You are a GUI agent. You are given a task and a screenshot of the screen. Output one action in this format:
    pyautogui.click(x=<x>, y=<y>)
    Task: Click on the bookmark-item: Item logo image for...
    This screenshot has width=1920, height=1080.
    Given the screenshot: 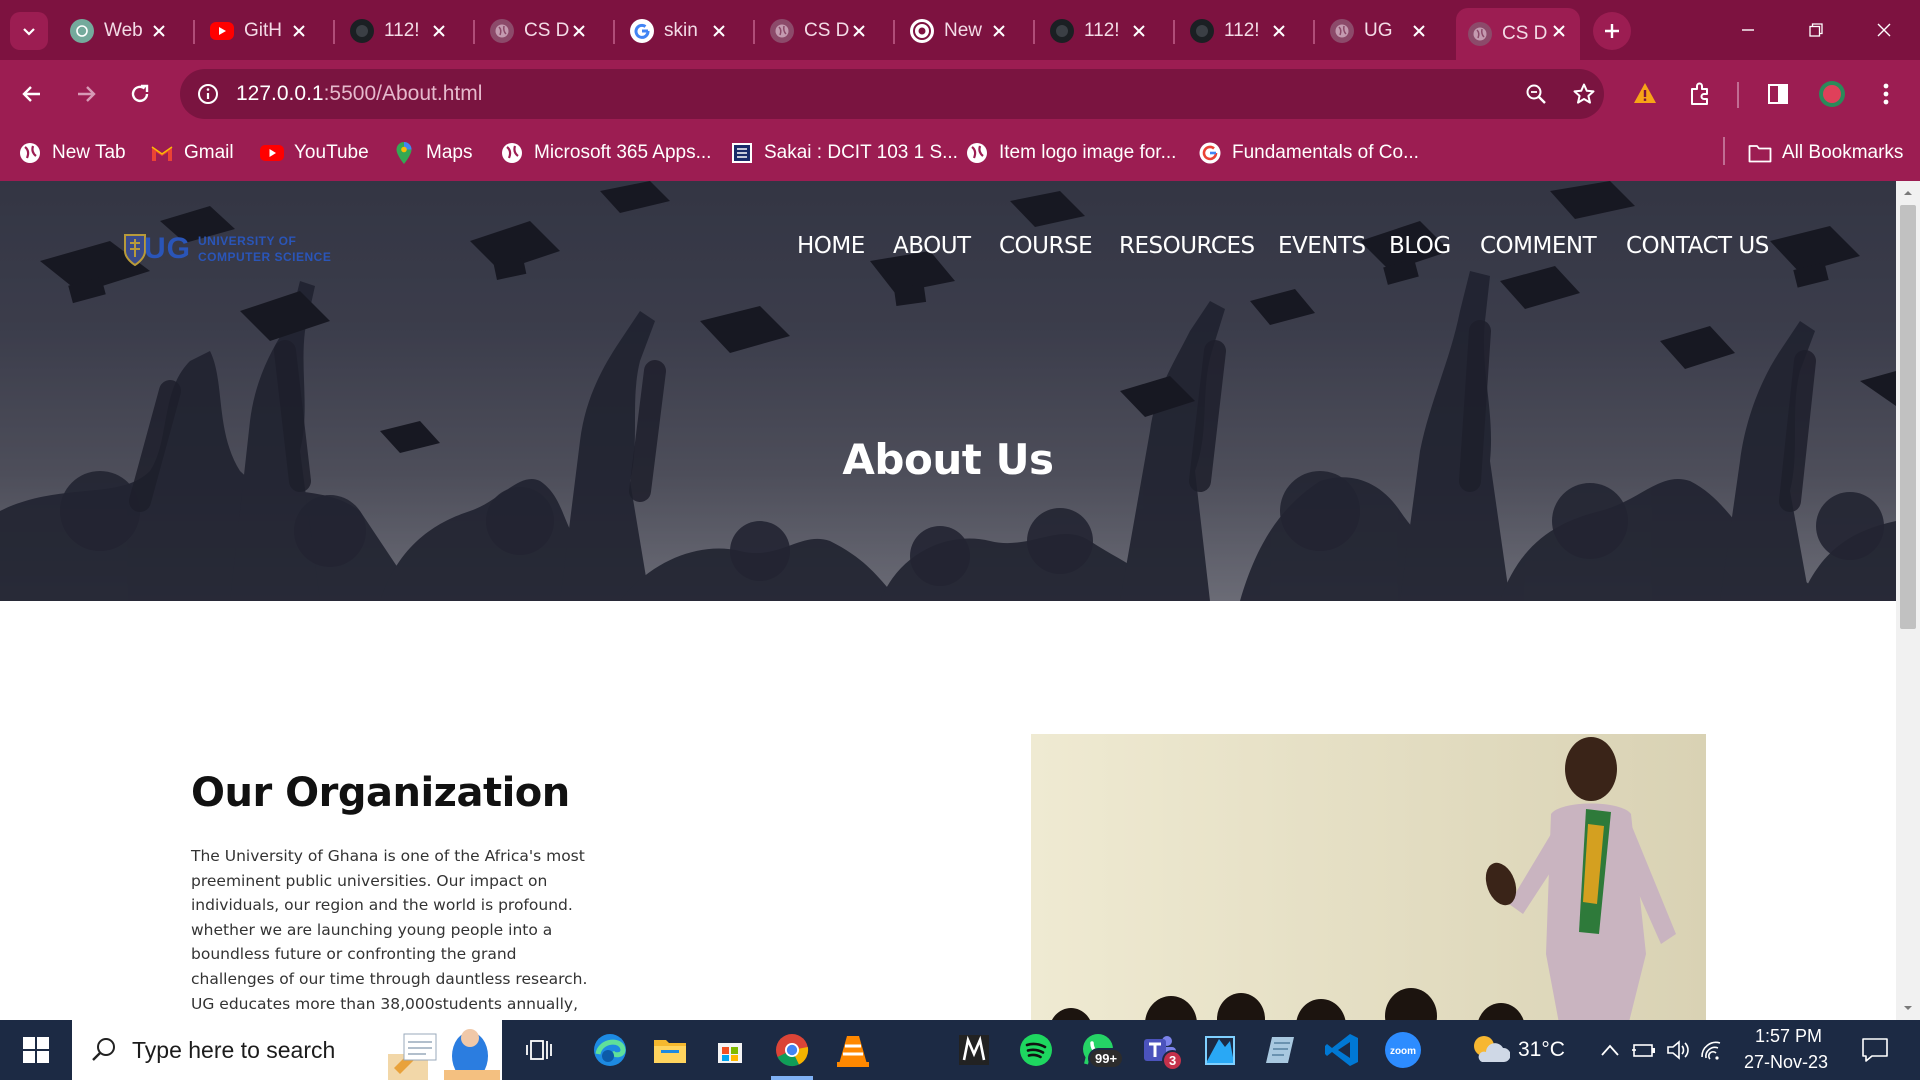 What is the action you would take?
    pyautogui.click(x=1070, y=153)
    